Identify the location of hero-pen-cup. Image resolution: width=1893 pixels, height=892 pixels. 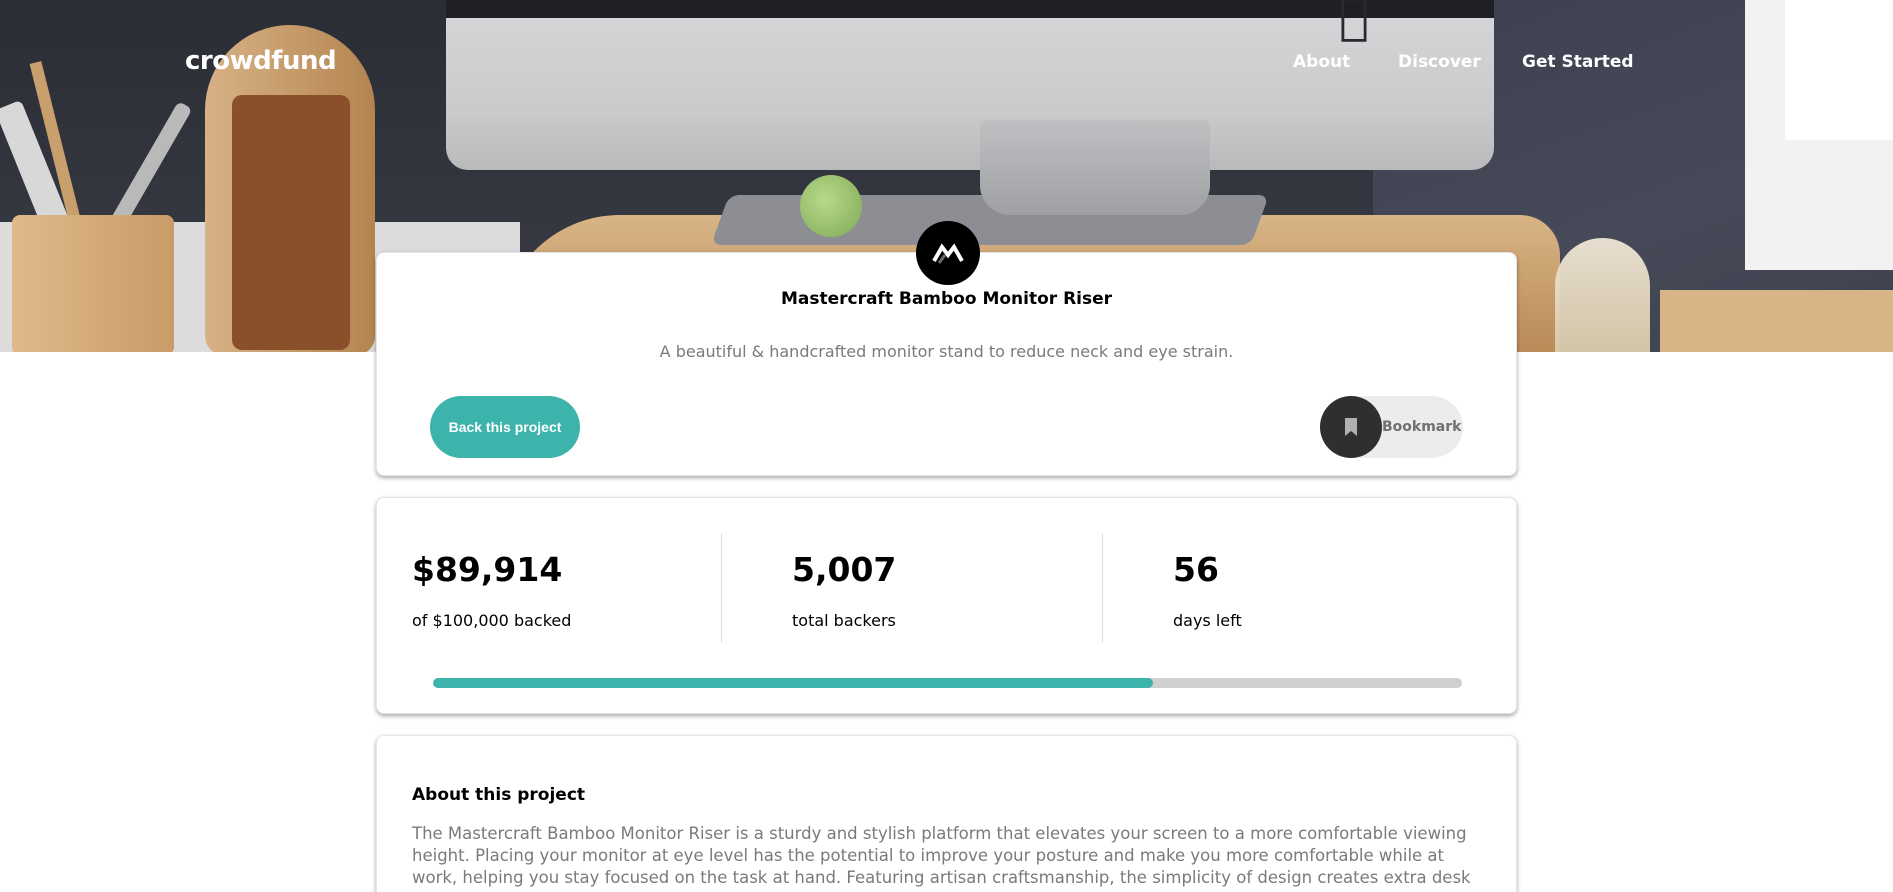
(93, 283).